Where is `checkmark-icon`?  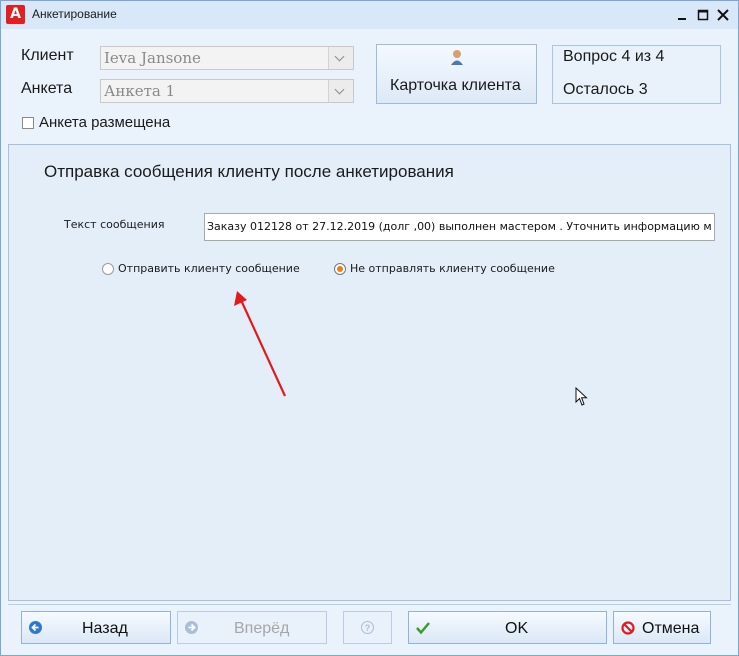 checkmark-icon is located at coordinates (423, 628).